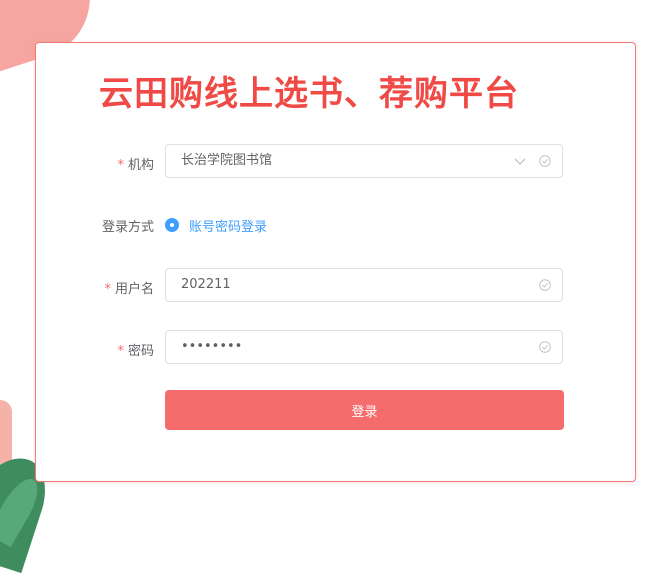 This screenshot has width=670, height=573. I want to click on password-label: * 密码, so click(135, 349).